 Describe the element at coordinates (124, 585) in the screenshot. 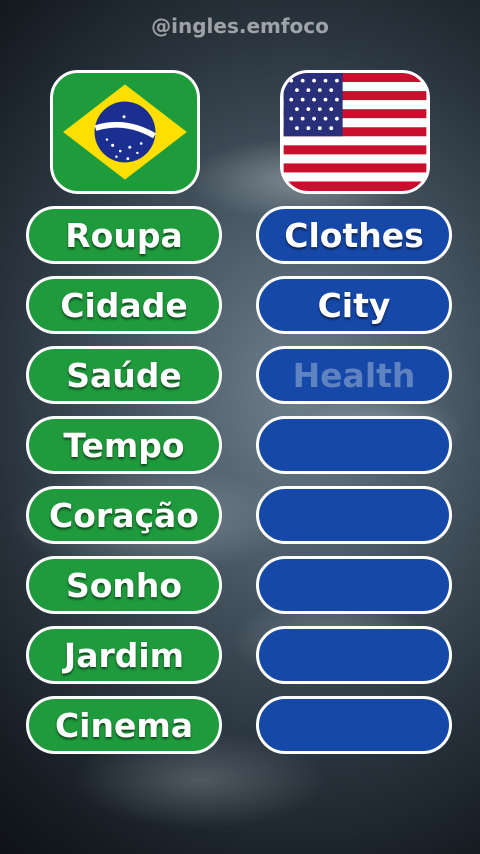

I see `word-pill-pt: Sonho` at that location.